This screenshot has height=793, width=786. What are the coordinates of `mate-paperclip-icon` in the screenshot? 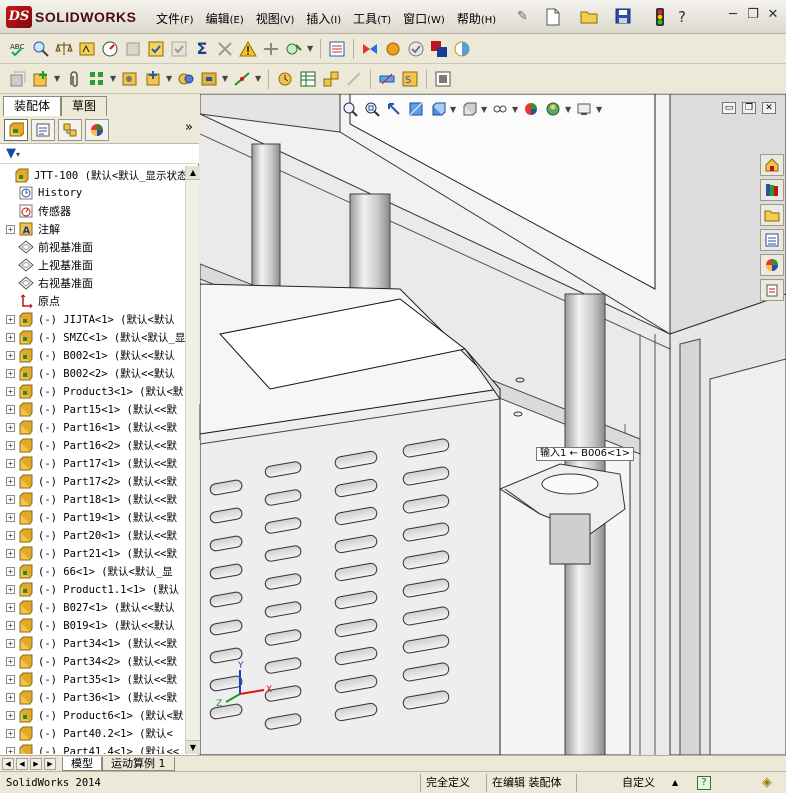 It's located at (74, 79).